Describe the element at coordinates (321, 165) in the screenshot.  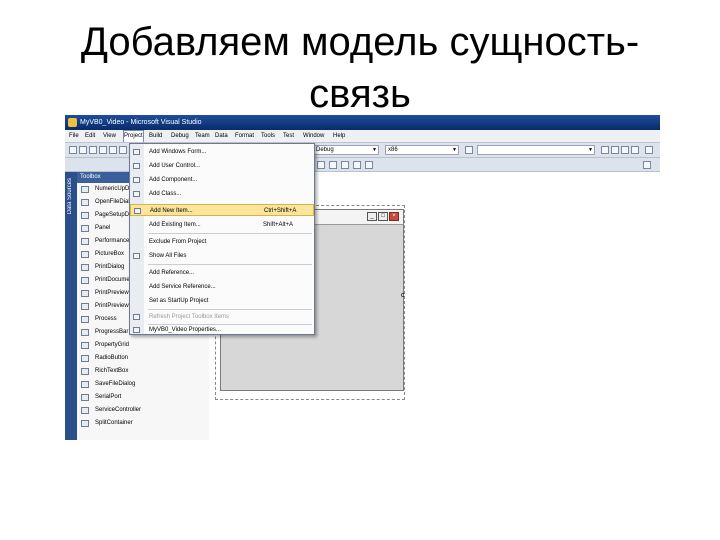
I see `align-left-icon` at that location.